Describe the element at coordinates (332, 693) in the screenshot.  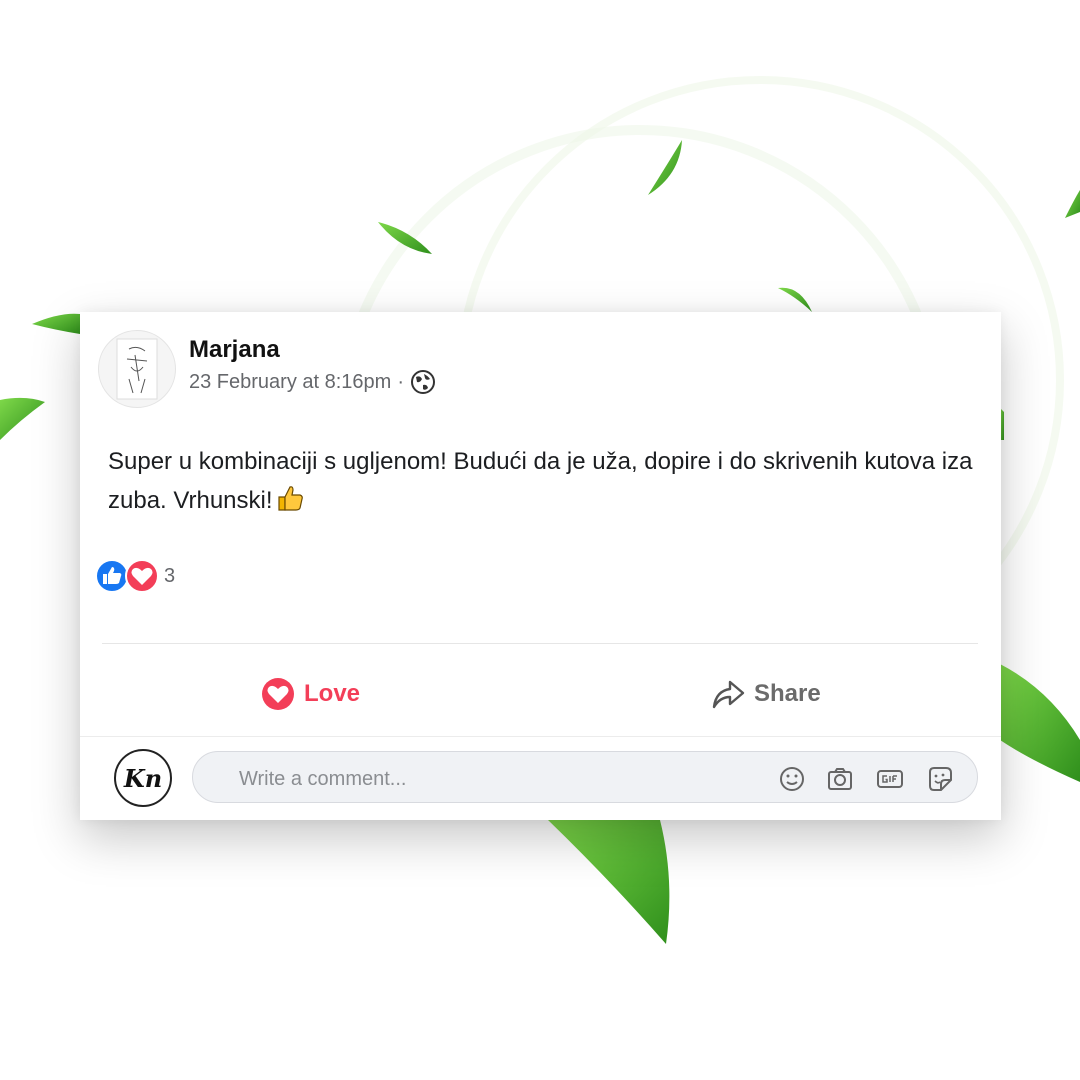
I see `love-label: Love` at that location.